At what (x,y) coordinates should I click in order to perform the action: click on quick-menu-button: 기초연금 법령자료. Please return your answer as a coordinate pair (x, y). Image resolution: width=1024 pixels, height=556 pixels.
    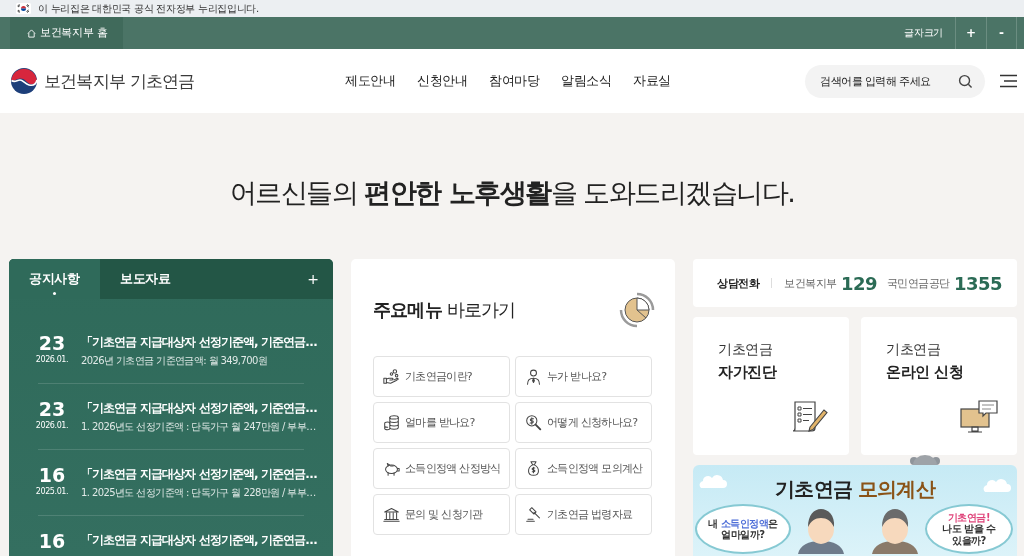
    Looking at the image, I should click on (583, 514).